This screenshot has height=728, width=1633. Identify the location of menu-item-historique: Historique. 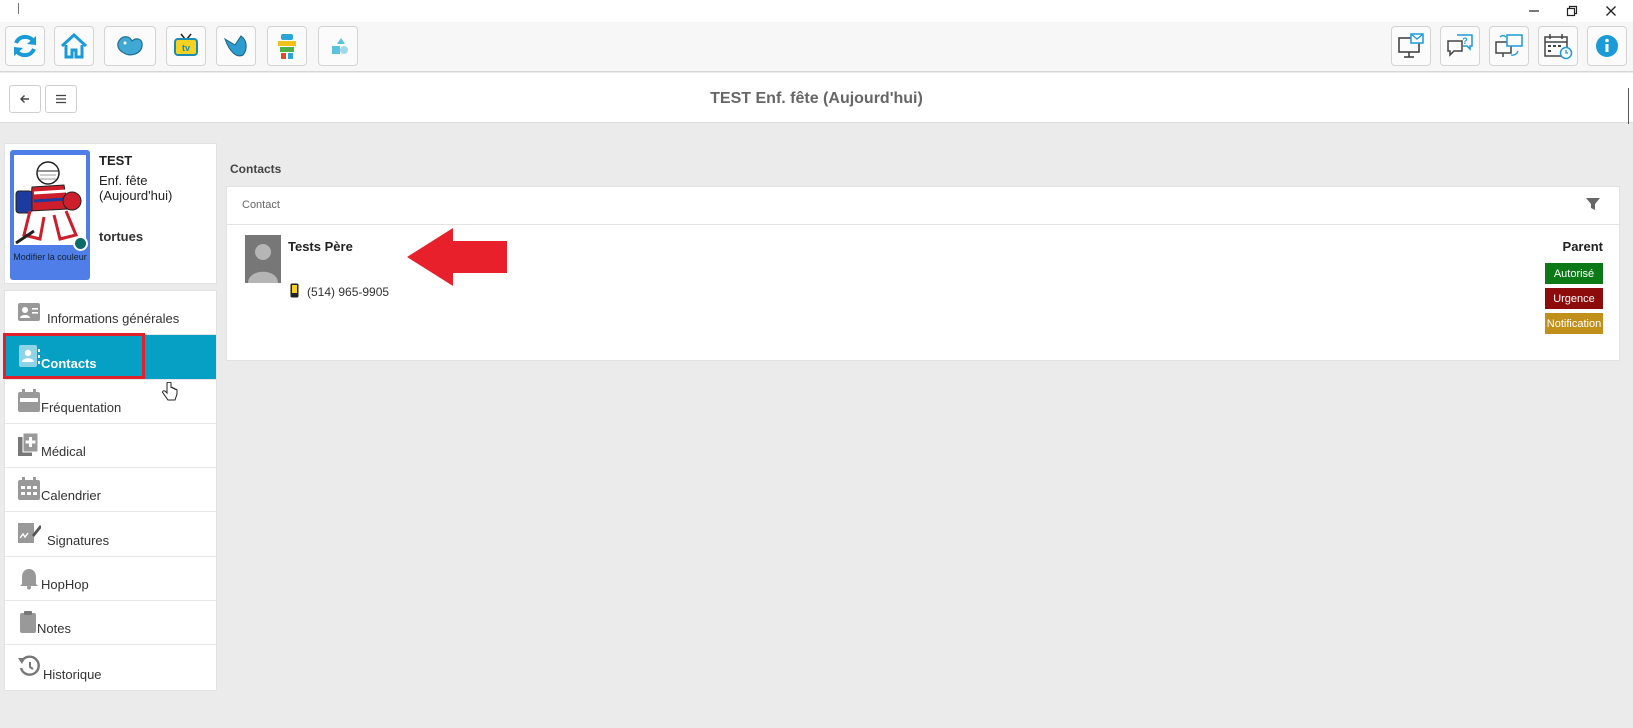
(110, 667).